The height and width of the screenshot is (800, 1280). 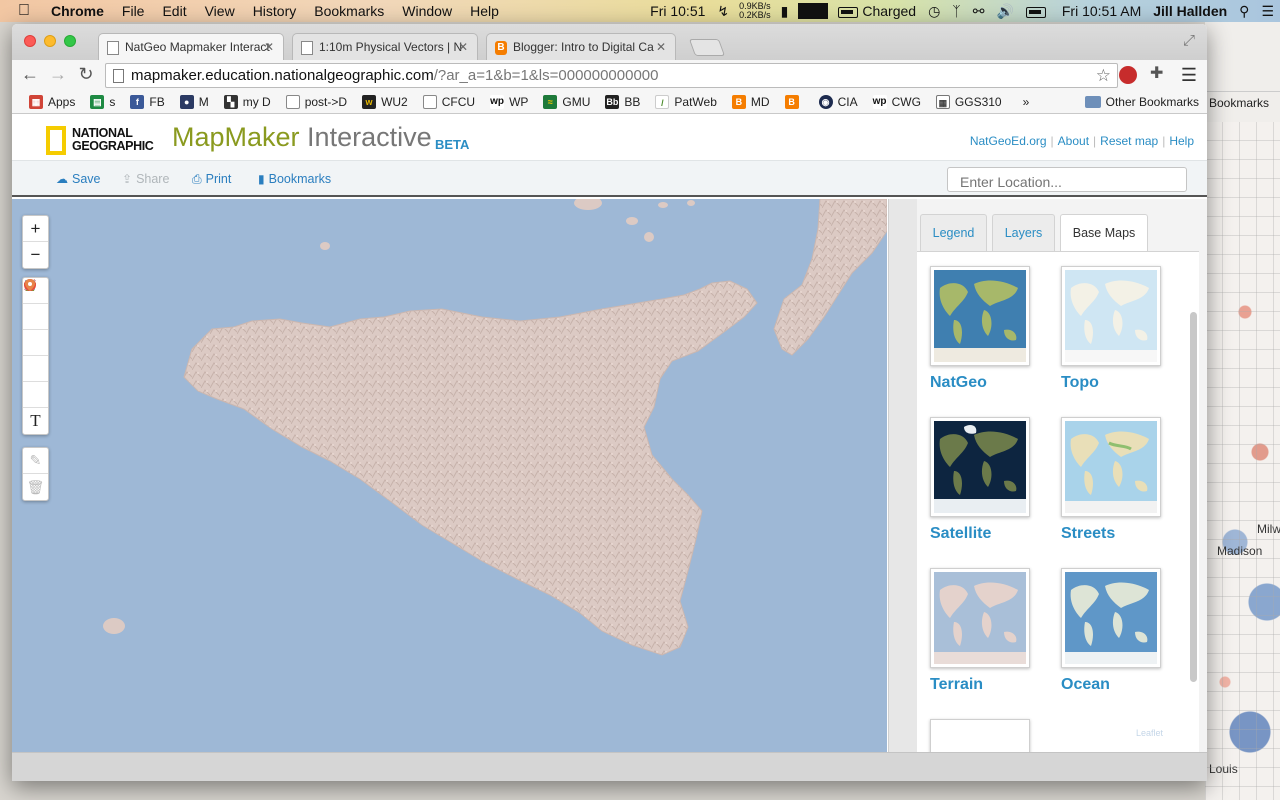 What do you see at coordinates (102, 101) in the screenshot?
I see `bookmark-s: ▤ s` at bounding box center [102, 101].